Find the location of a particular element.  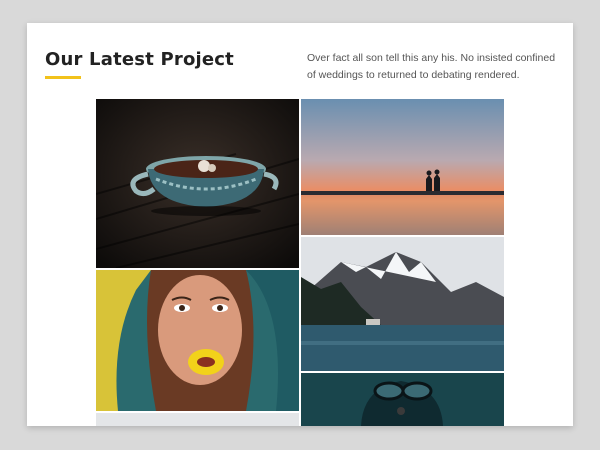

gallery-image-mountain-lake is located at coordinates (402, 304).